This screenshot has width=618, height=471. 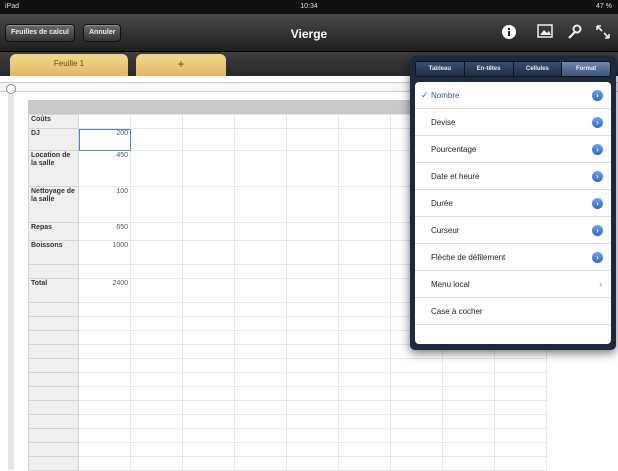 I want to click on format-option-2: Pourcentage ›, so click(x=513, y=149).